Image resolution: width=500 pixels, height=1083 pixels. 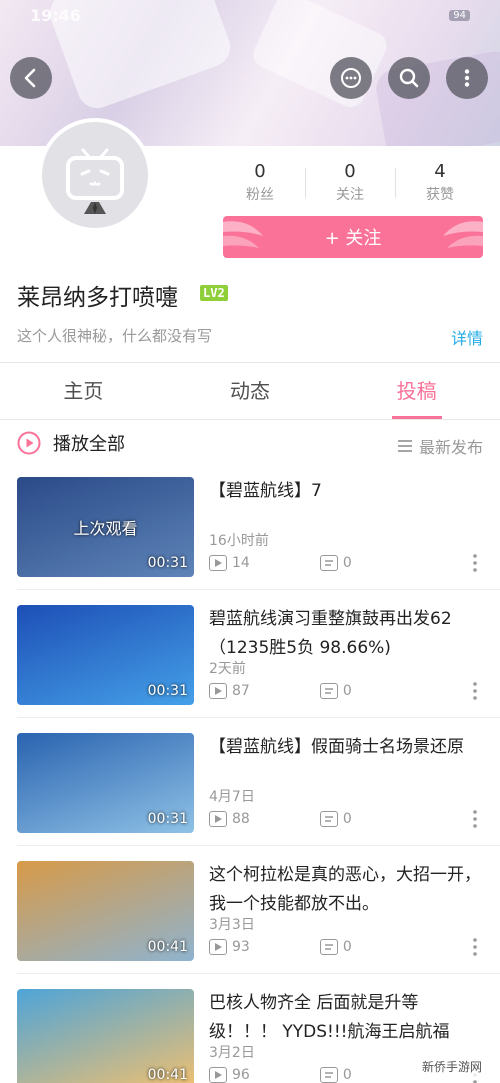 I want to click on view-count: 93, so click(x=241, y=947).